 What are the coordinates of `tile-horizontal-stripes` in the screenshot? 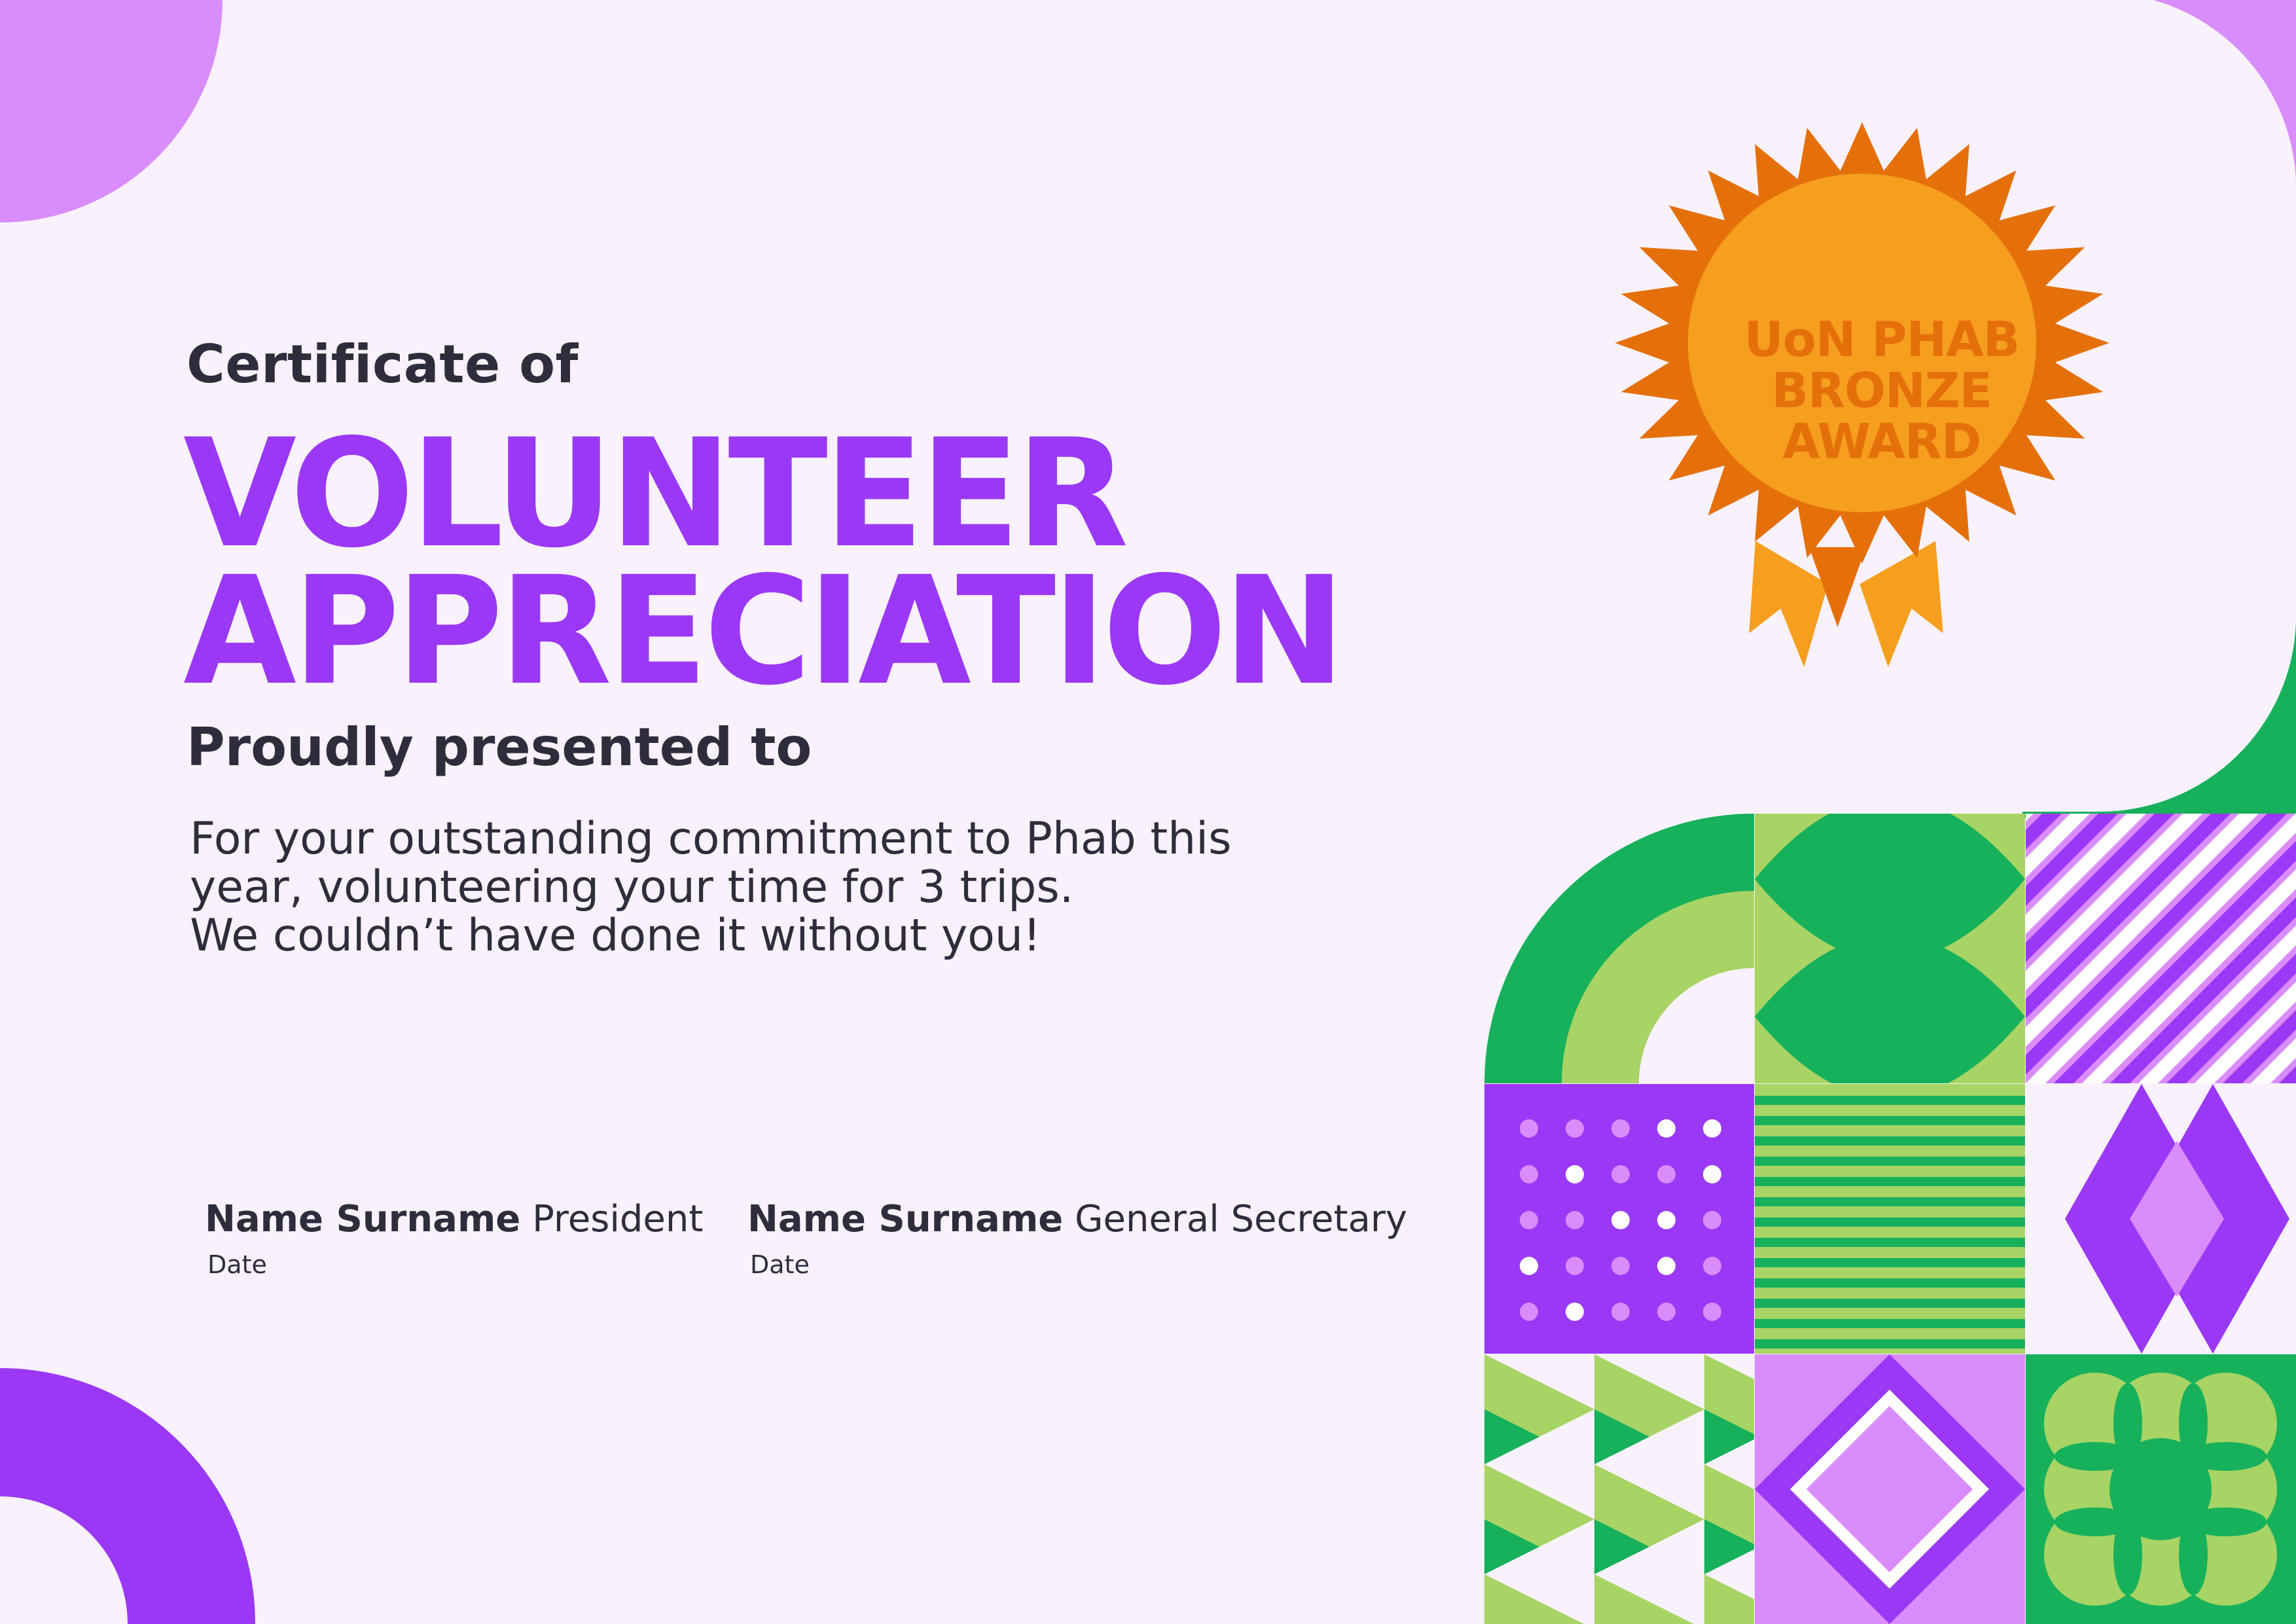 It's located at (1890, 1219).